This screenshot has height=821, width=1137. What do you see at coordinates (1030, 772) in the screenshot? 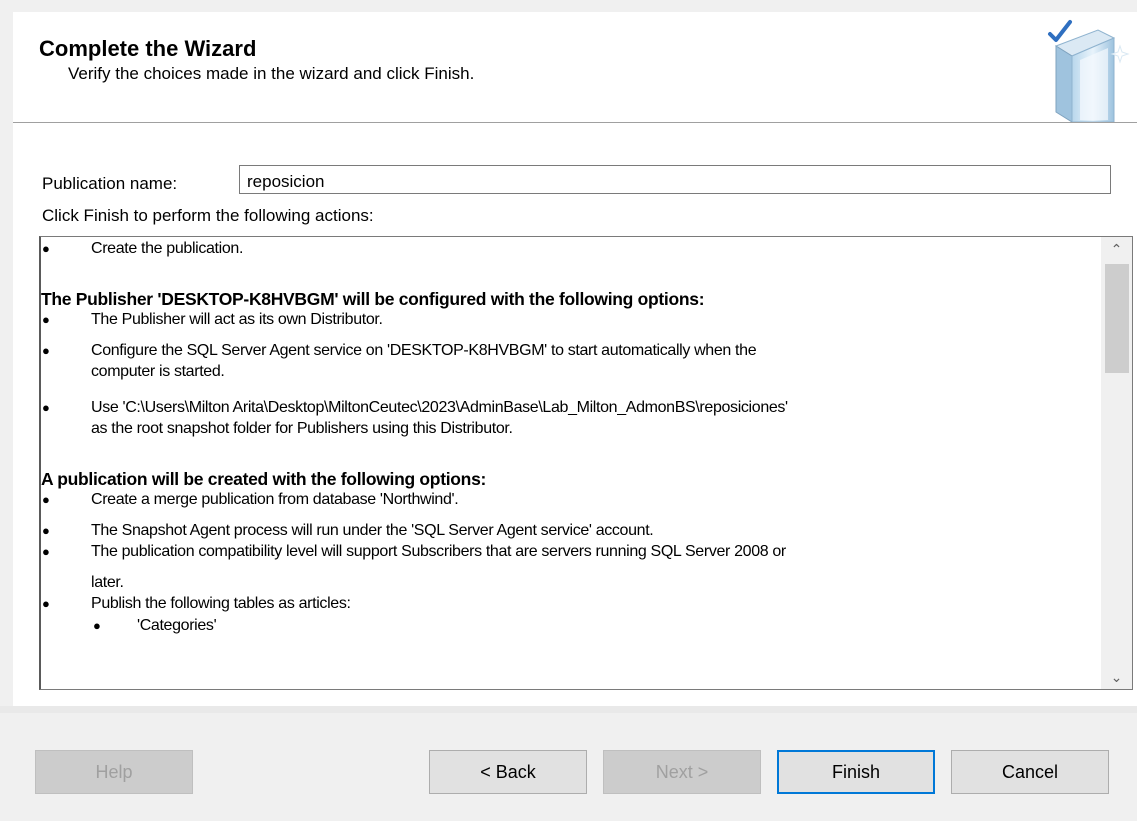
I see `cancel-button: Cancel` at bounding box center [1030, 772].